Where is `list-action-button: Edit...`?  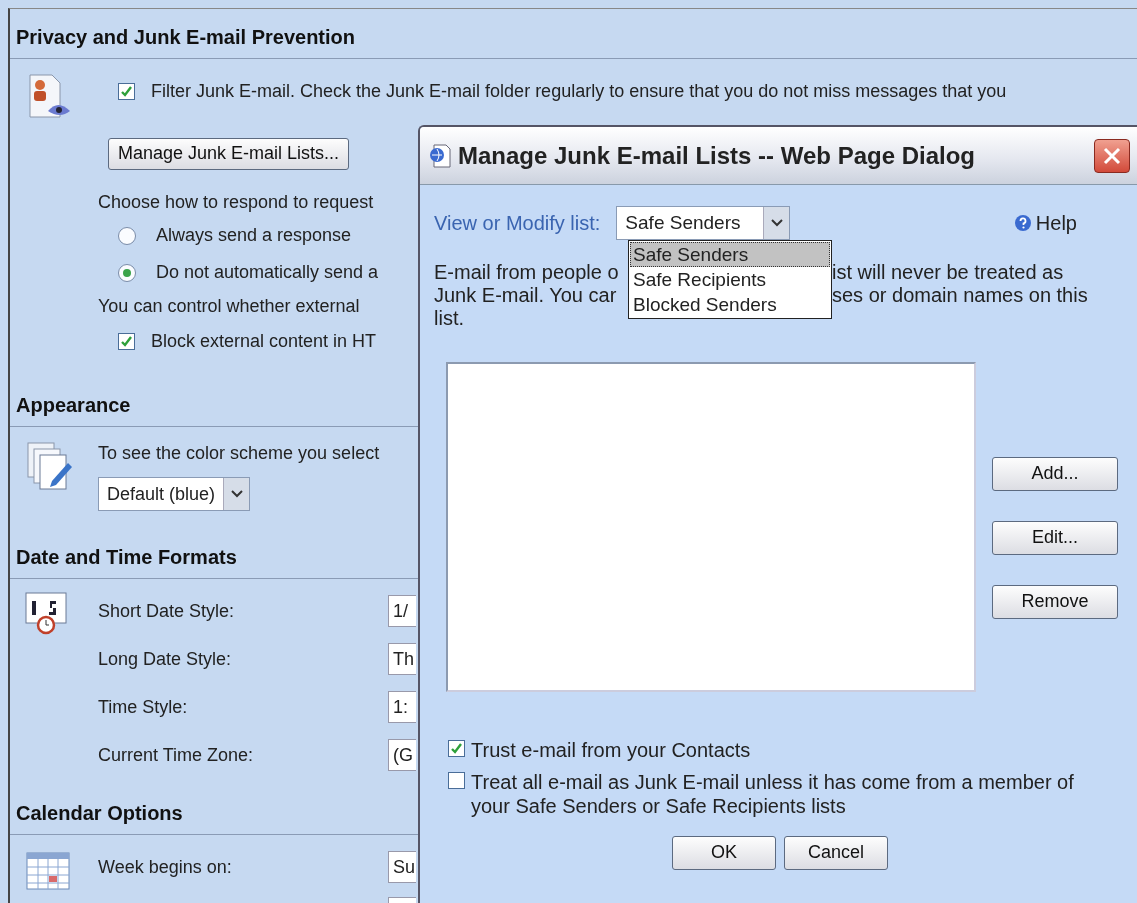
list-action-button: Edit... is located at coordinates (1055, 538).